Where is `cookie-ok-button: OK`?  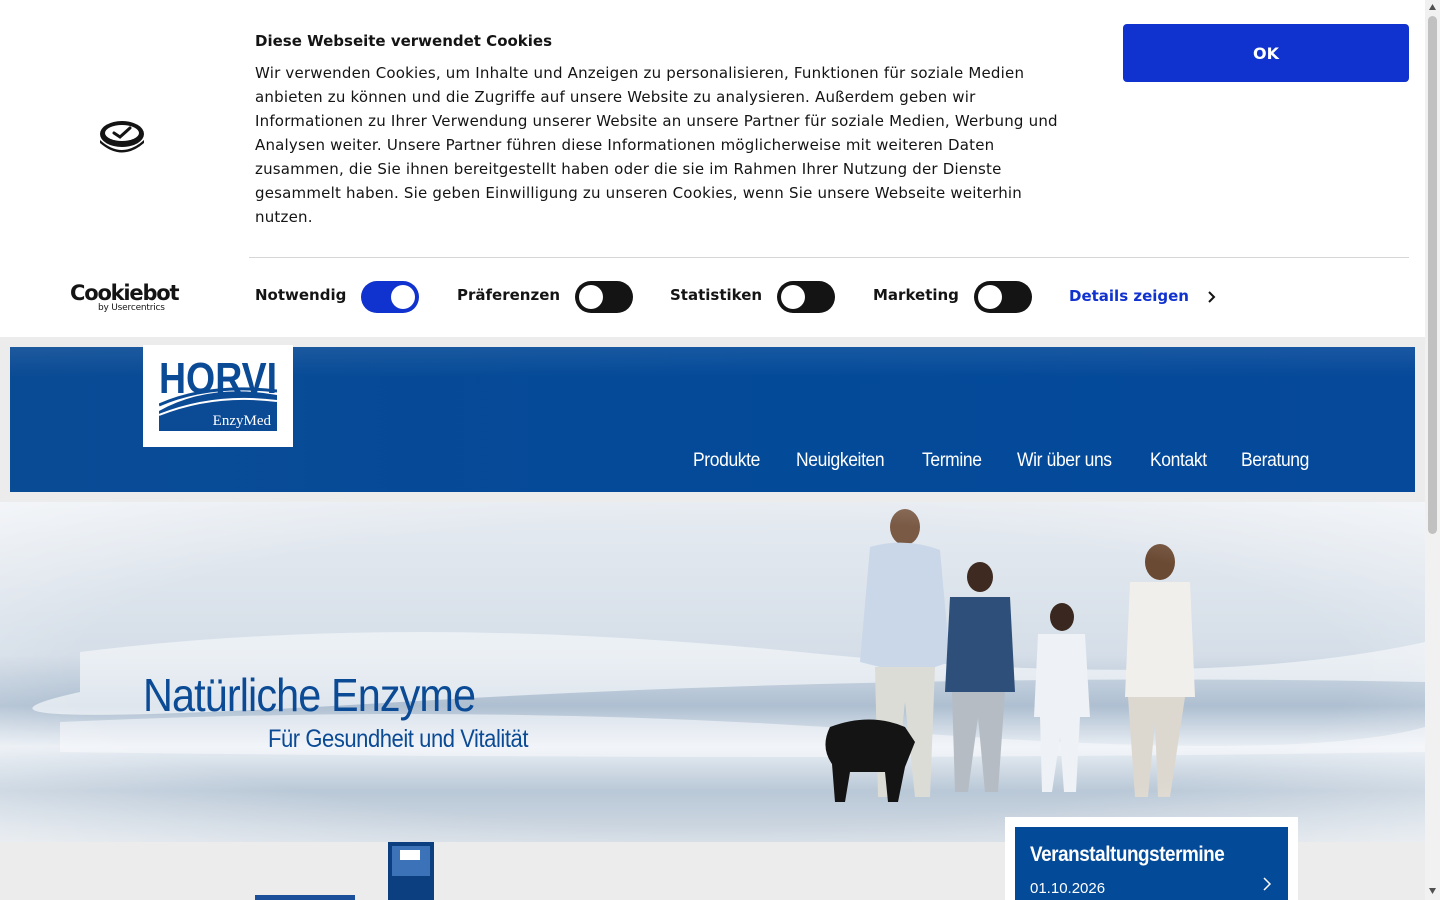 cookie-ok-button: OK is located at coordinates (1266, 53).